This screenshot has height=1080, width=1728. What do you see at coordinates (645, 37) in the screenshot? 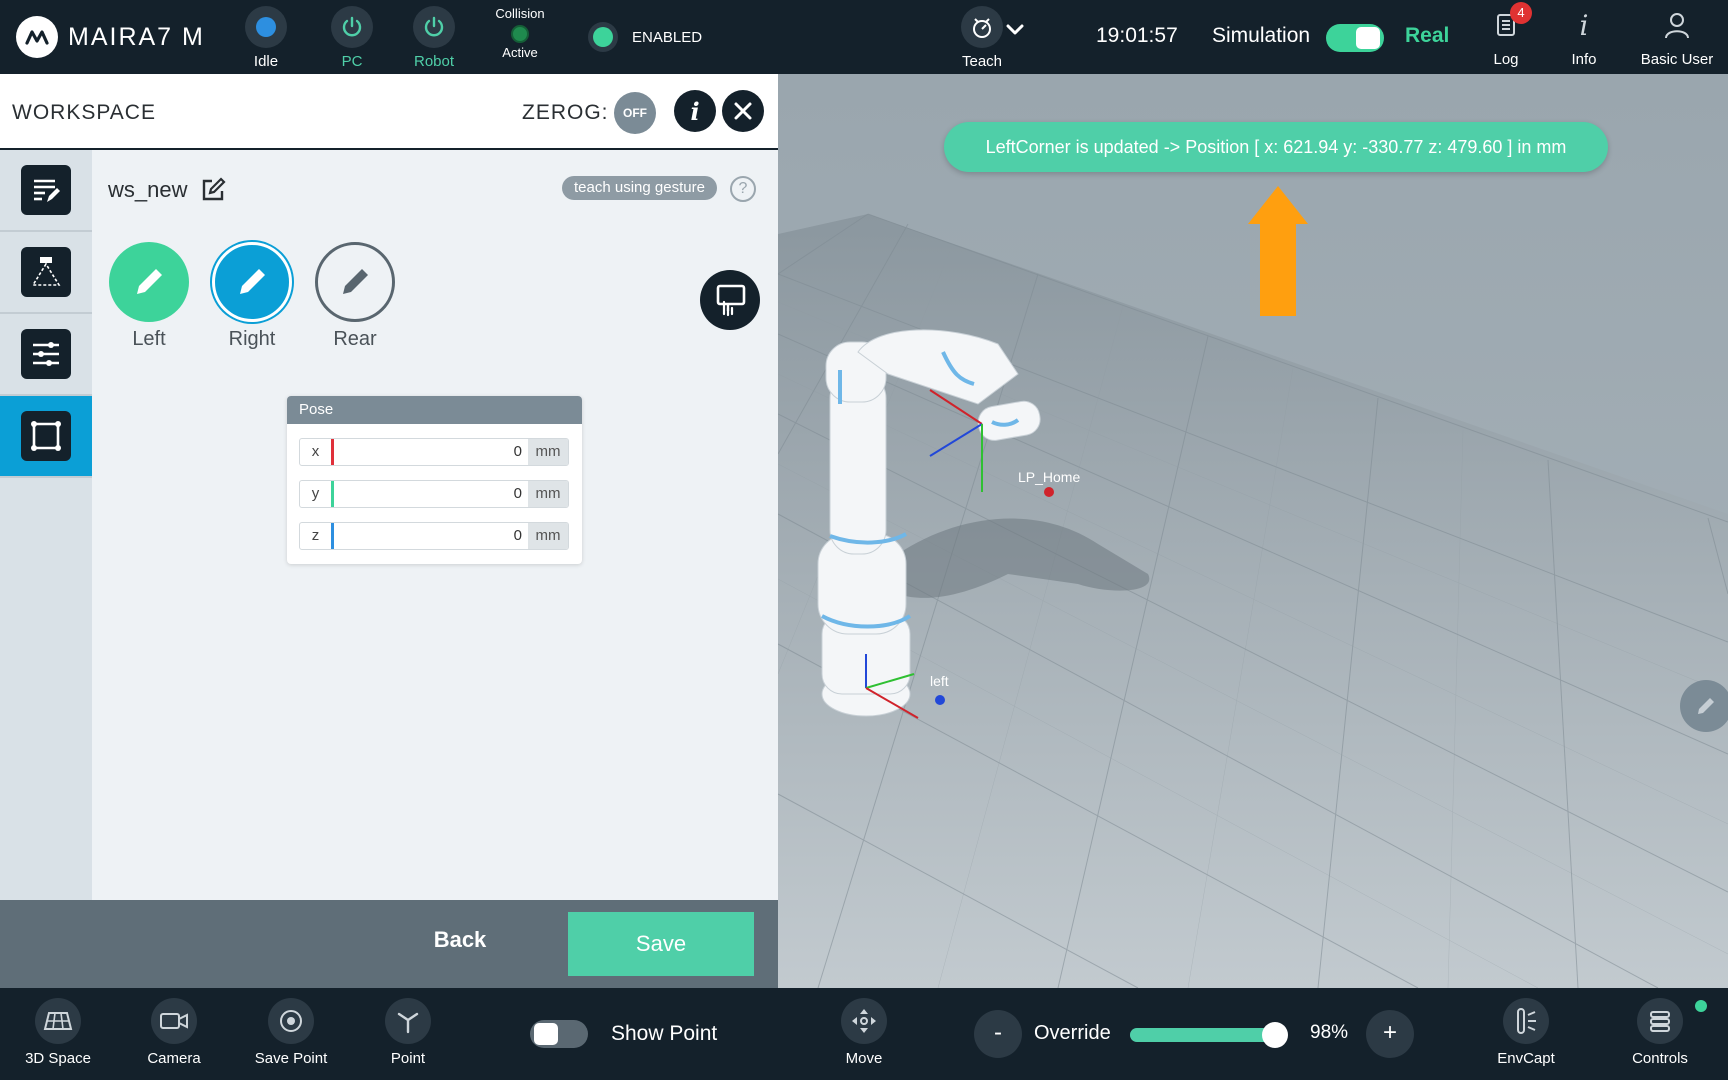
I see `enabled-status: ENABLED` at bounding box center [645, 37].